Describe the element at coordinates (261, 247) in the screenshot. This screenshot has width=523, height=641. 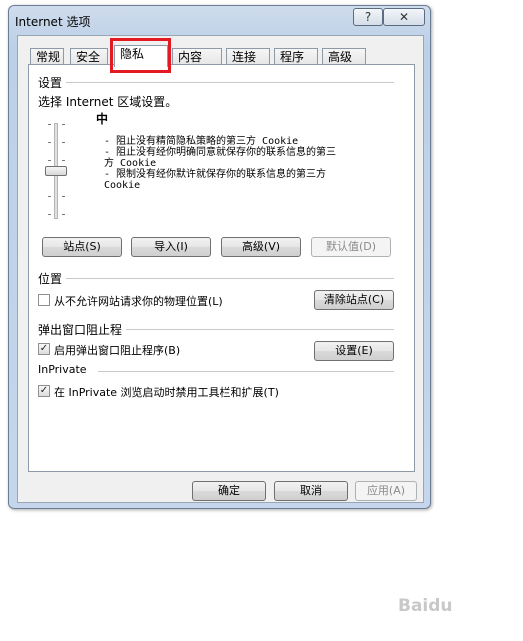
I see `advanced-button: 高级(V)` at that location.